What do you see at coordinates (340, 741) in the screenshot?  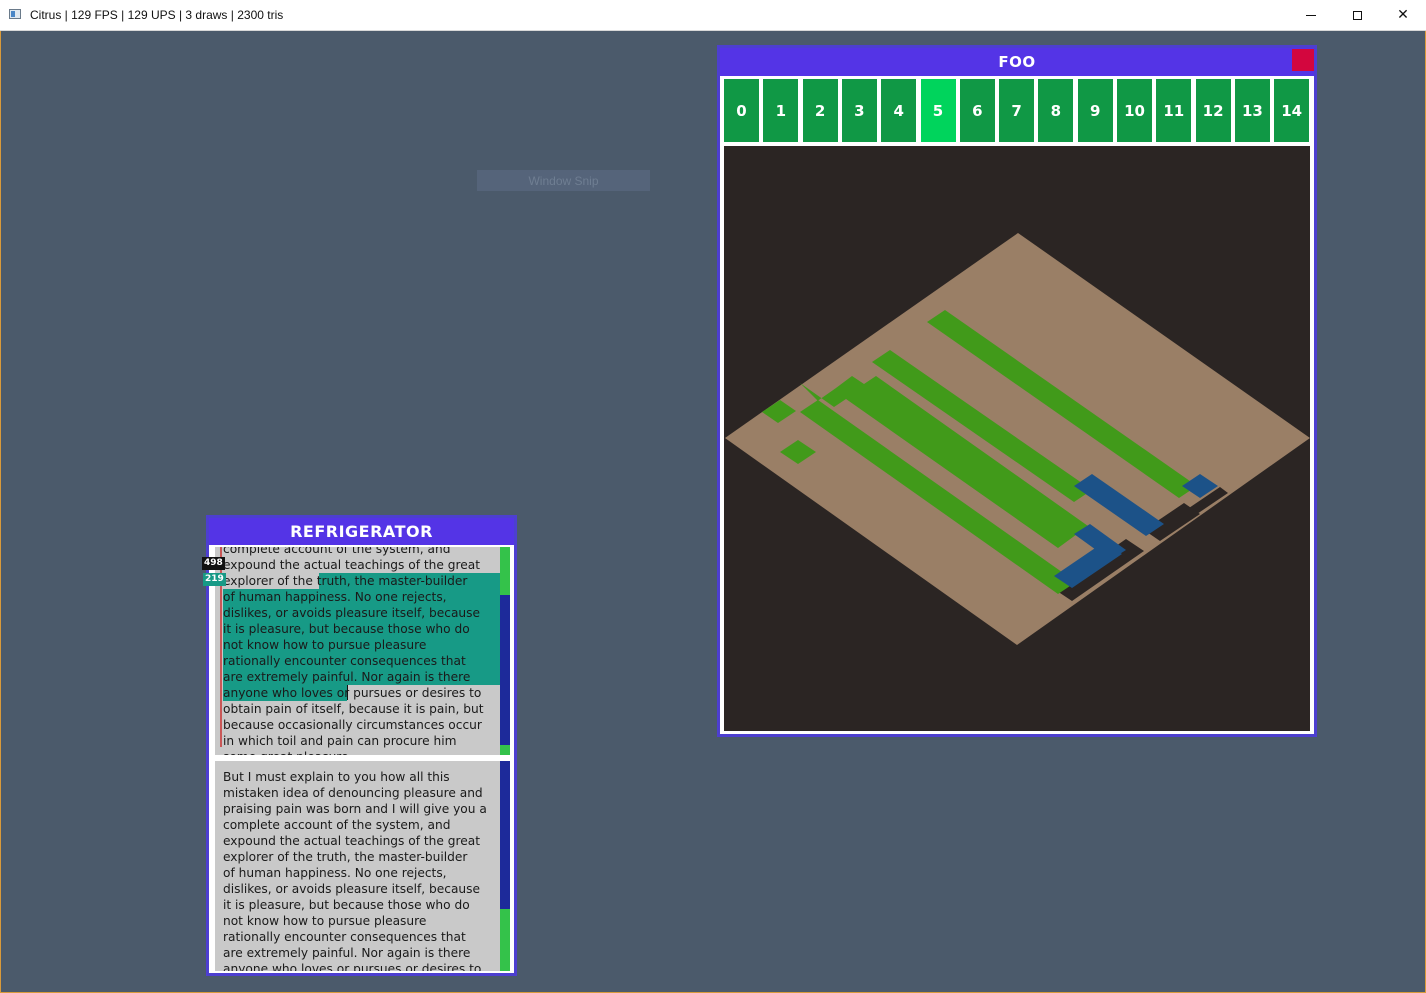 I see `text-line: in which toil and pain can procure him` at bounding box center [340, 741].